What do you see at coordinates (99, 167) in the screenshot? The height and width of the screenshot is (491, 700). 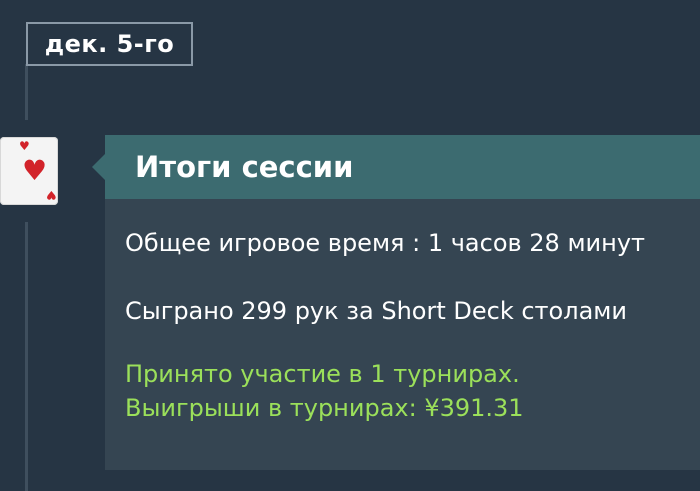 I see `panel-pointer` at bounding box center [99, 167].